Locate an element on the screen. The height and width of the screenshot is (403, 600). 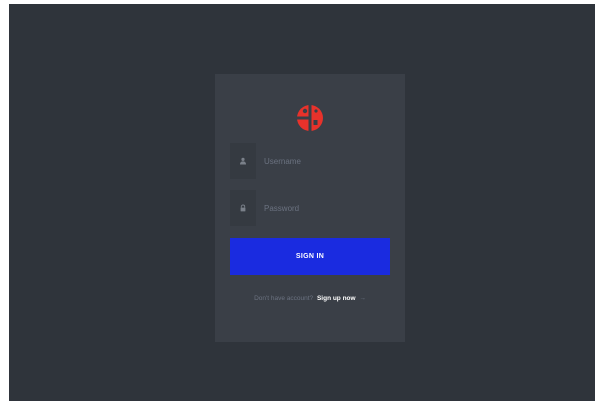
signup-prompt: Don't have account? Sign up now → is located at coordinates (310, 298).